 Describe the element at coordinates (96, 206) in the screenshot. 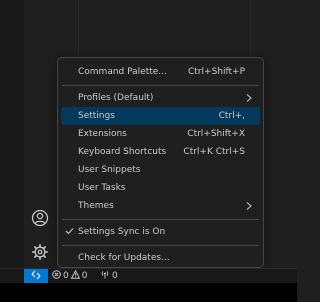

I see `menu-item-label: Themes` at that location.